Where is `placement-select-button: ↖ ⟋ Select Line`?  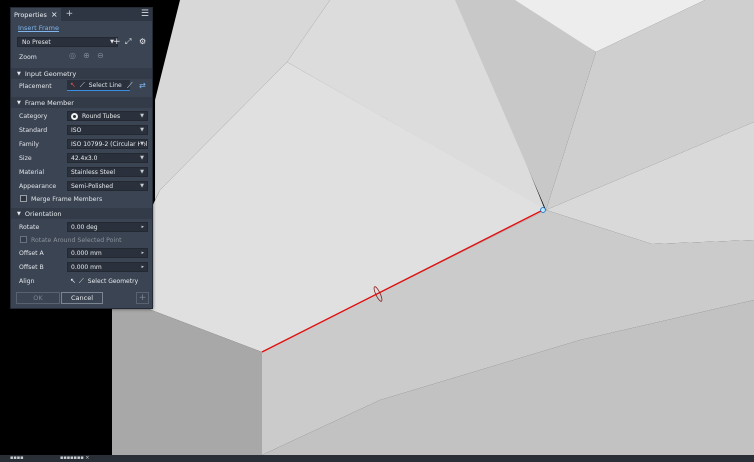 placement-select-button: ↖ ⟋ Select Line is located at coordinates (98, 85).